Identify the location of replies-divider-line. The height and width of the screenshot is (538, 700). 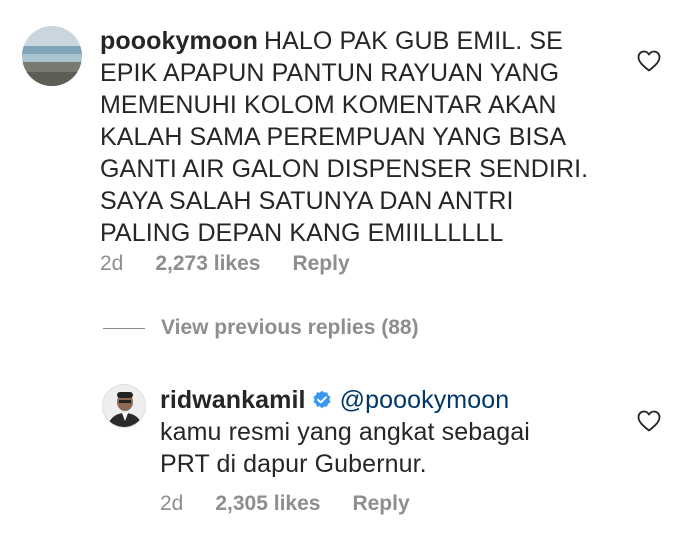
(124, 328).